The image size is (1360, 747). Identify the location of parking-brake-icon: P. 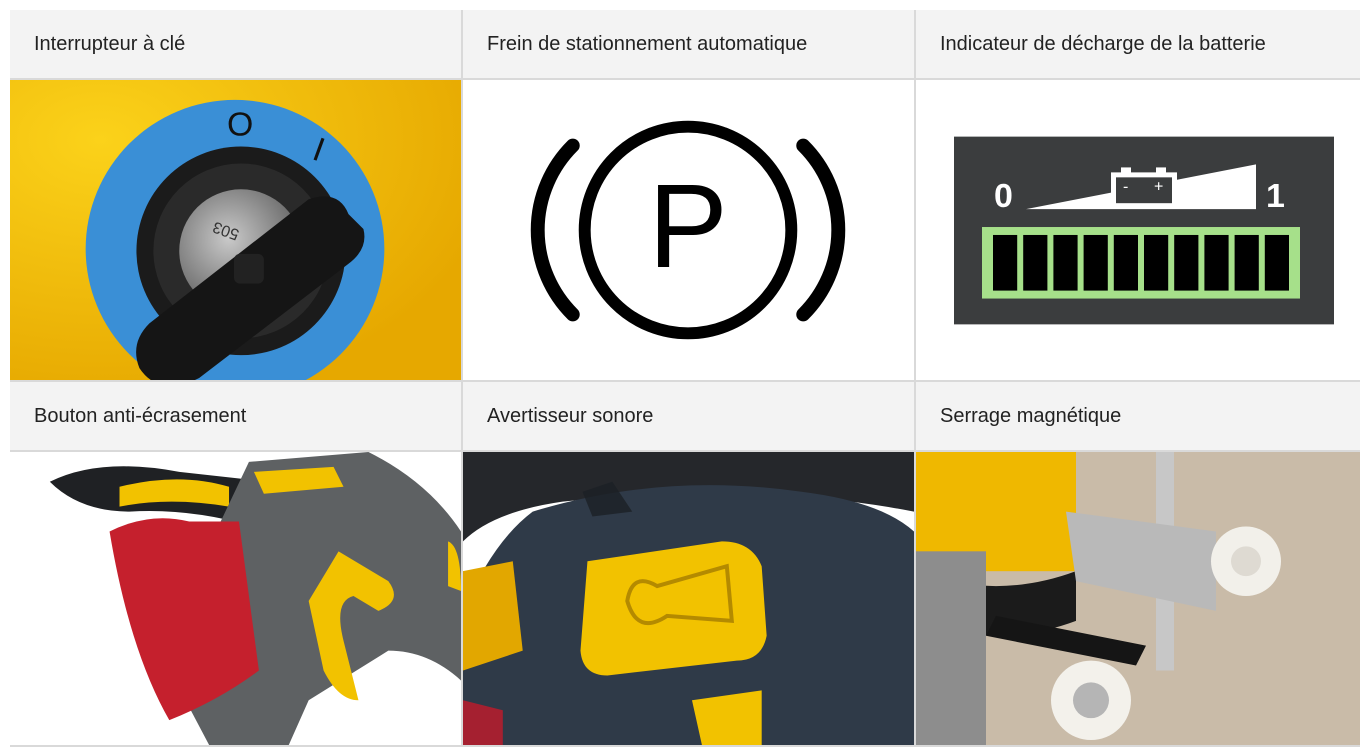
(688, 230).